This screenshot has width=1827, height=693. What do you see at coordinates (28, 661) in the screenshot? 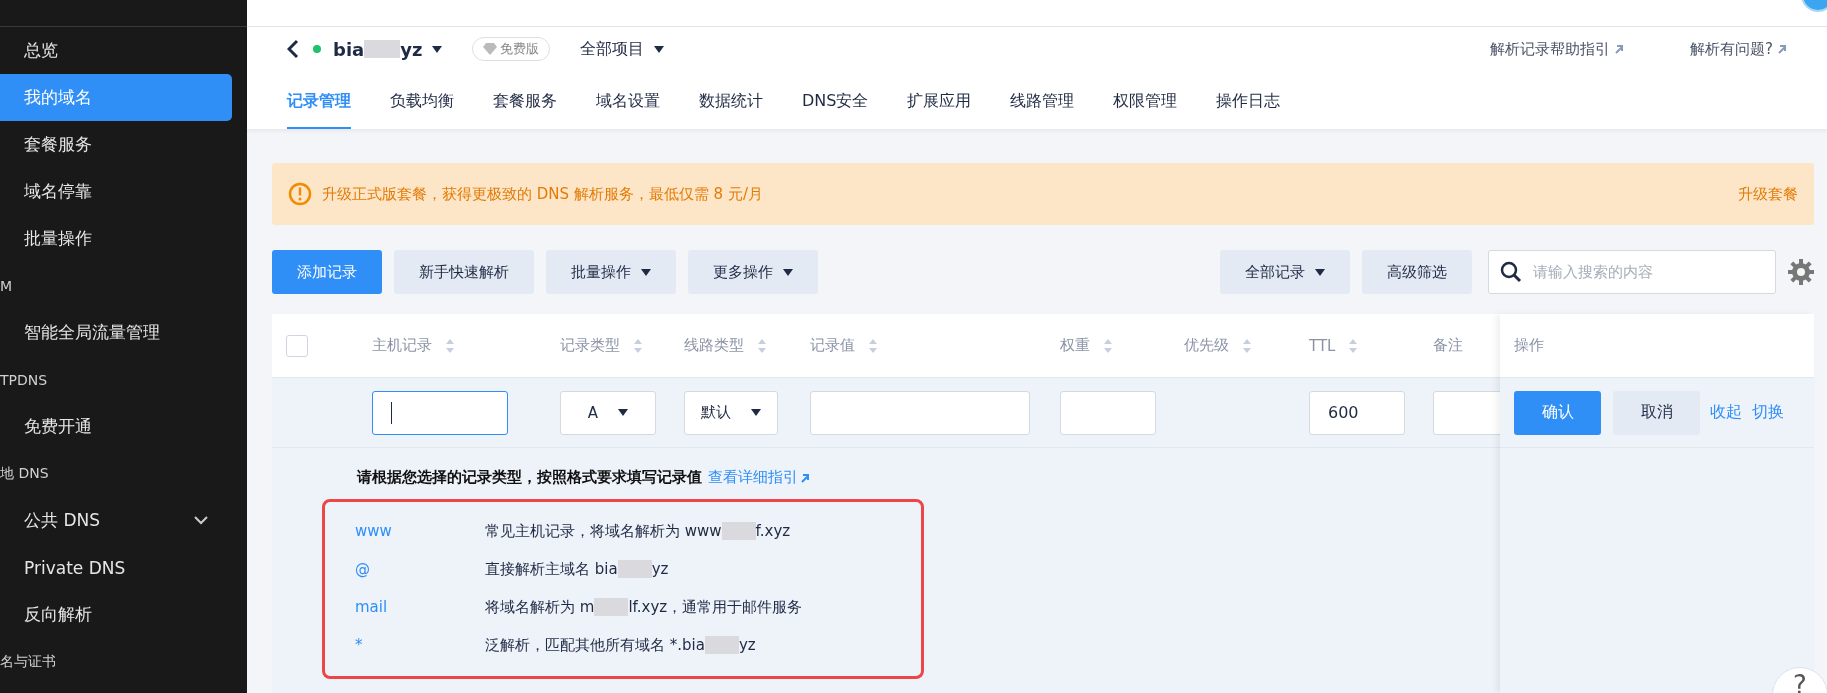
I see `sidebar-group-label: 名与证书` at bounding box center [28, 661].